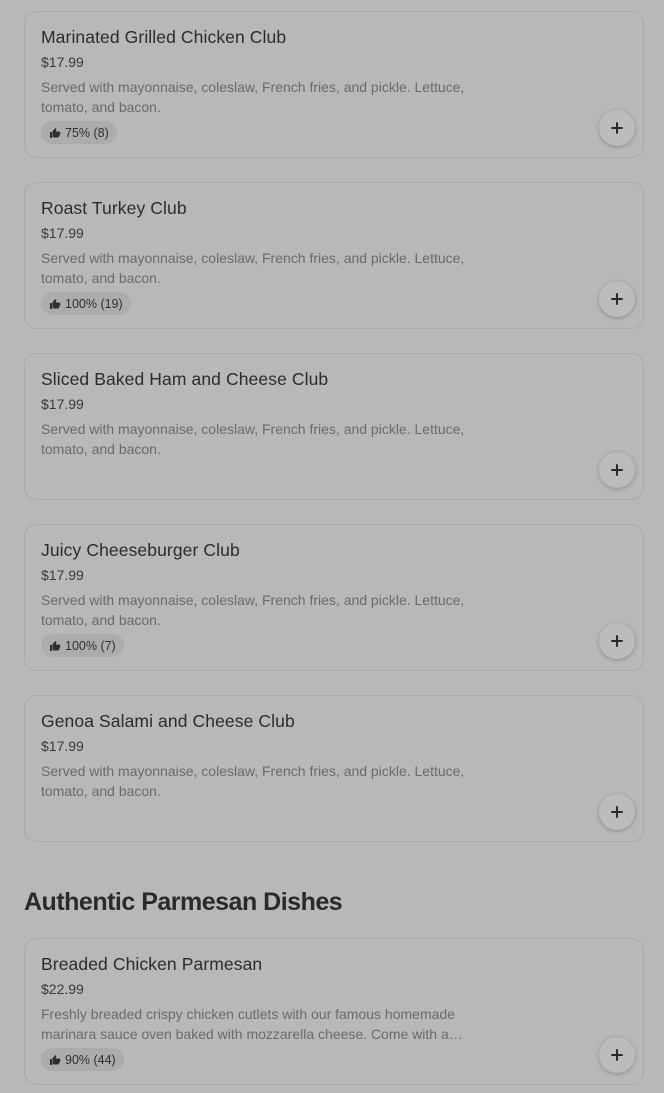  What do you see at coordinates (185, 379) in the screenshot?
I see `item-name: Sliced Baked Ham and Cheese Club` at bounding box center [185, 379].